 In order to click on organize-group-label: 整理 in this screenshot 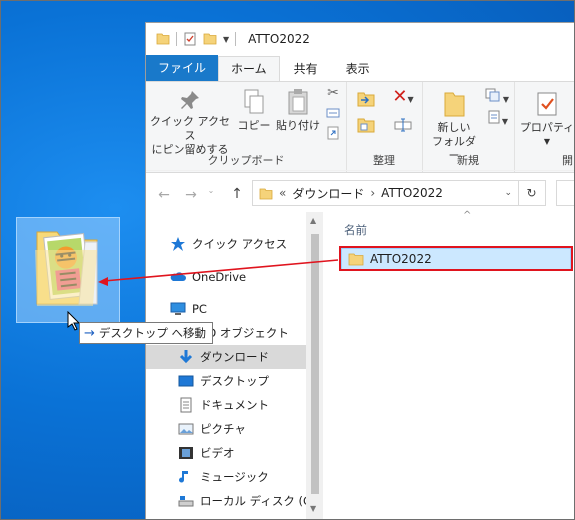, I will do `click(384, 160)`.